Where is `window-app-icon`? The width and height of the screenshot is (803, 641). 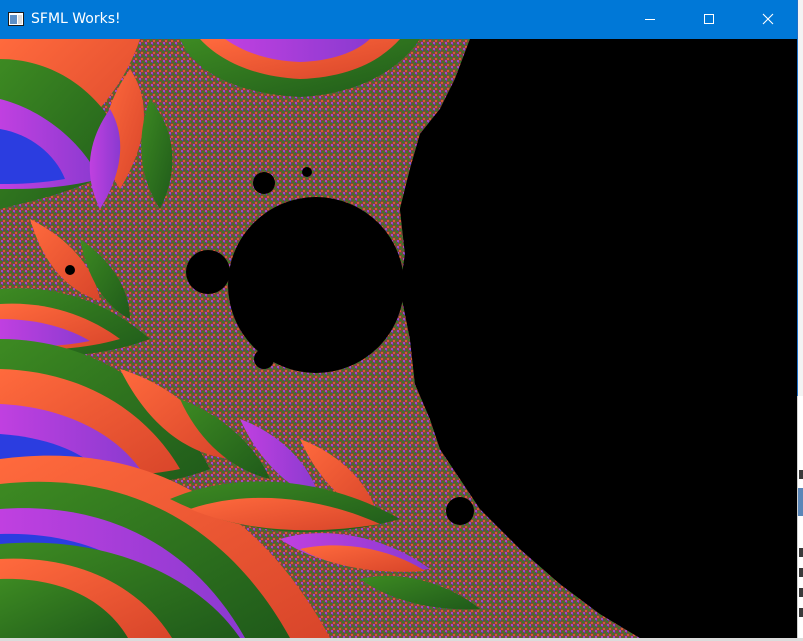 window-app-icon is located at coordinates (16, 18).